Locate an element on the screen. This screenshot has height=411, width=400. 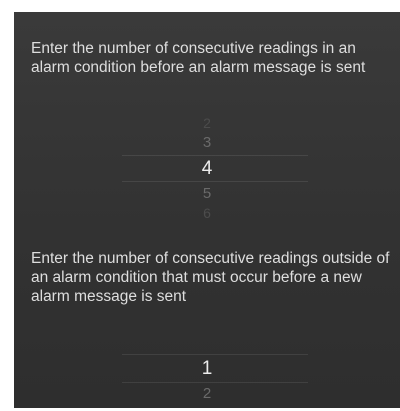
picker-option-selected: 4 is located at coordinates (207, 168).